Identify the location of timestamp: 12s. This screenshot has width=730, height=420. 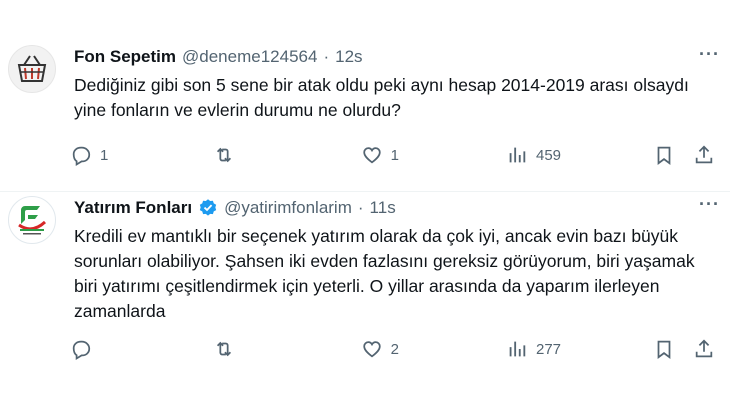
(348, 57).